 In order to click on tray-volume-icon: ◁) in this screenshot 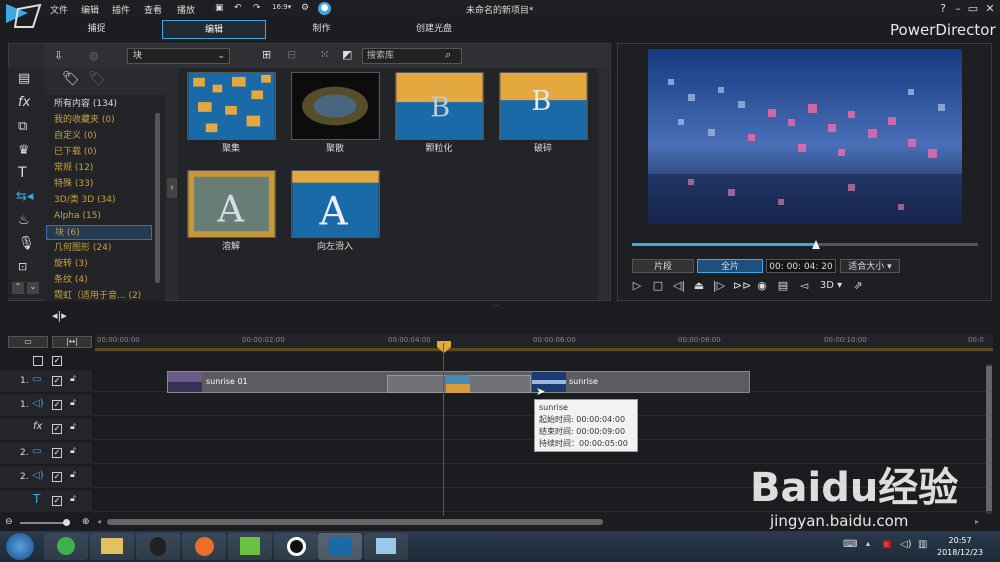, I will do `click(906, 544)`.